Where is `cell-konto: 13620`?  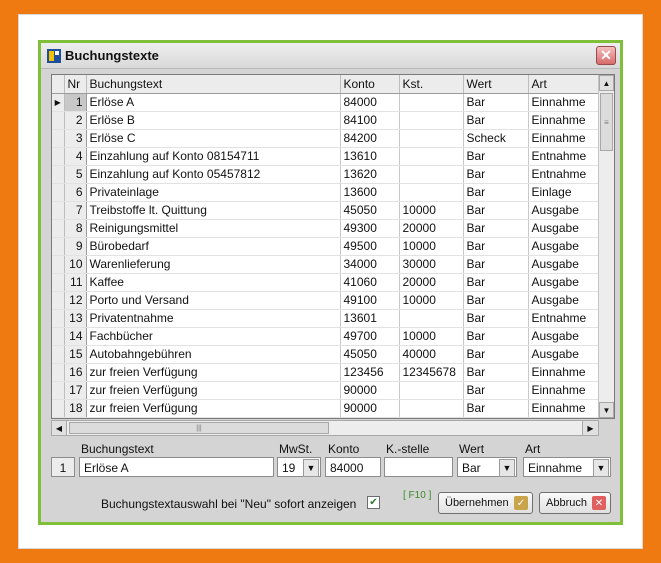 cell-konto: 13620 is located at coordinates (370, 174).